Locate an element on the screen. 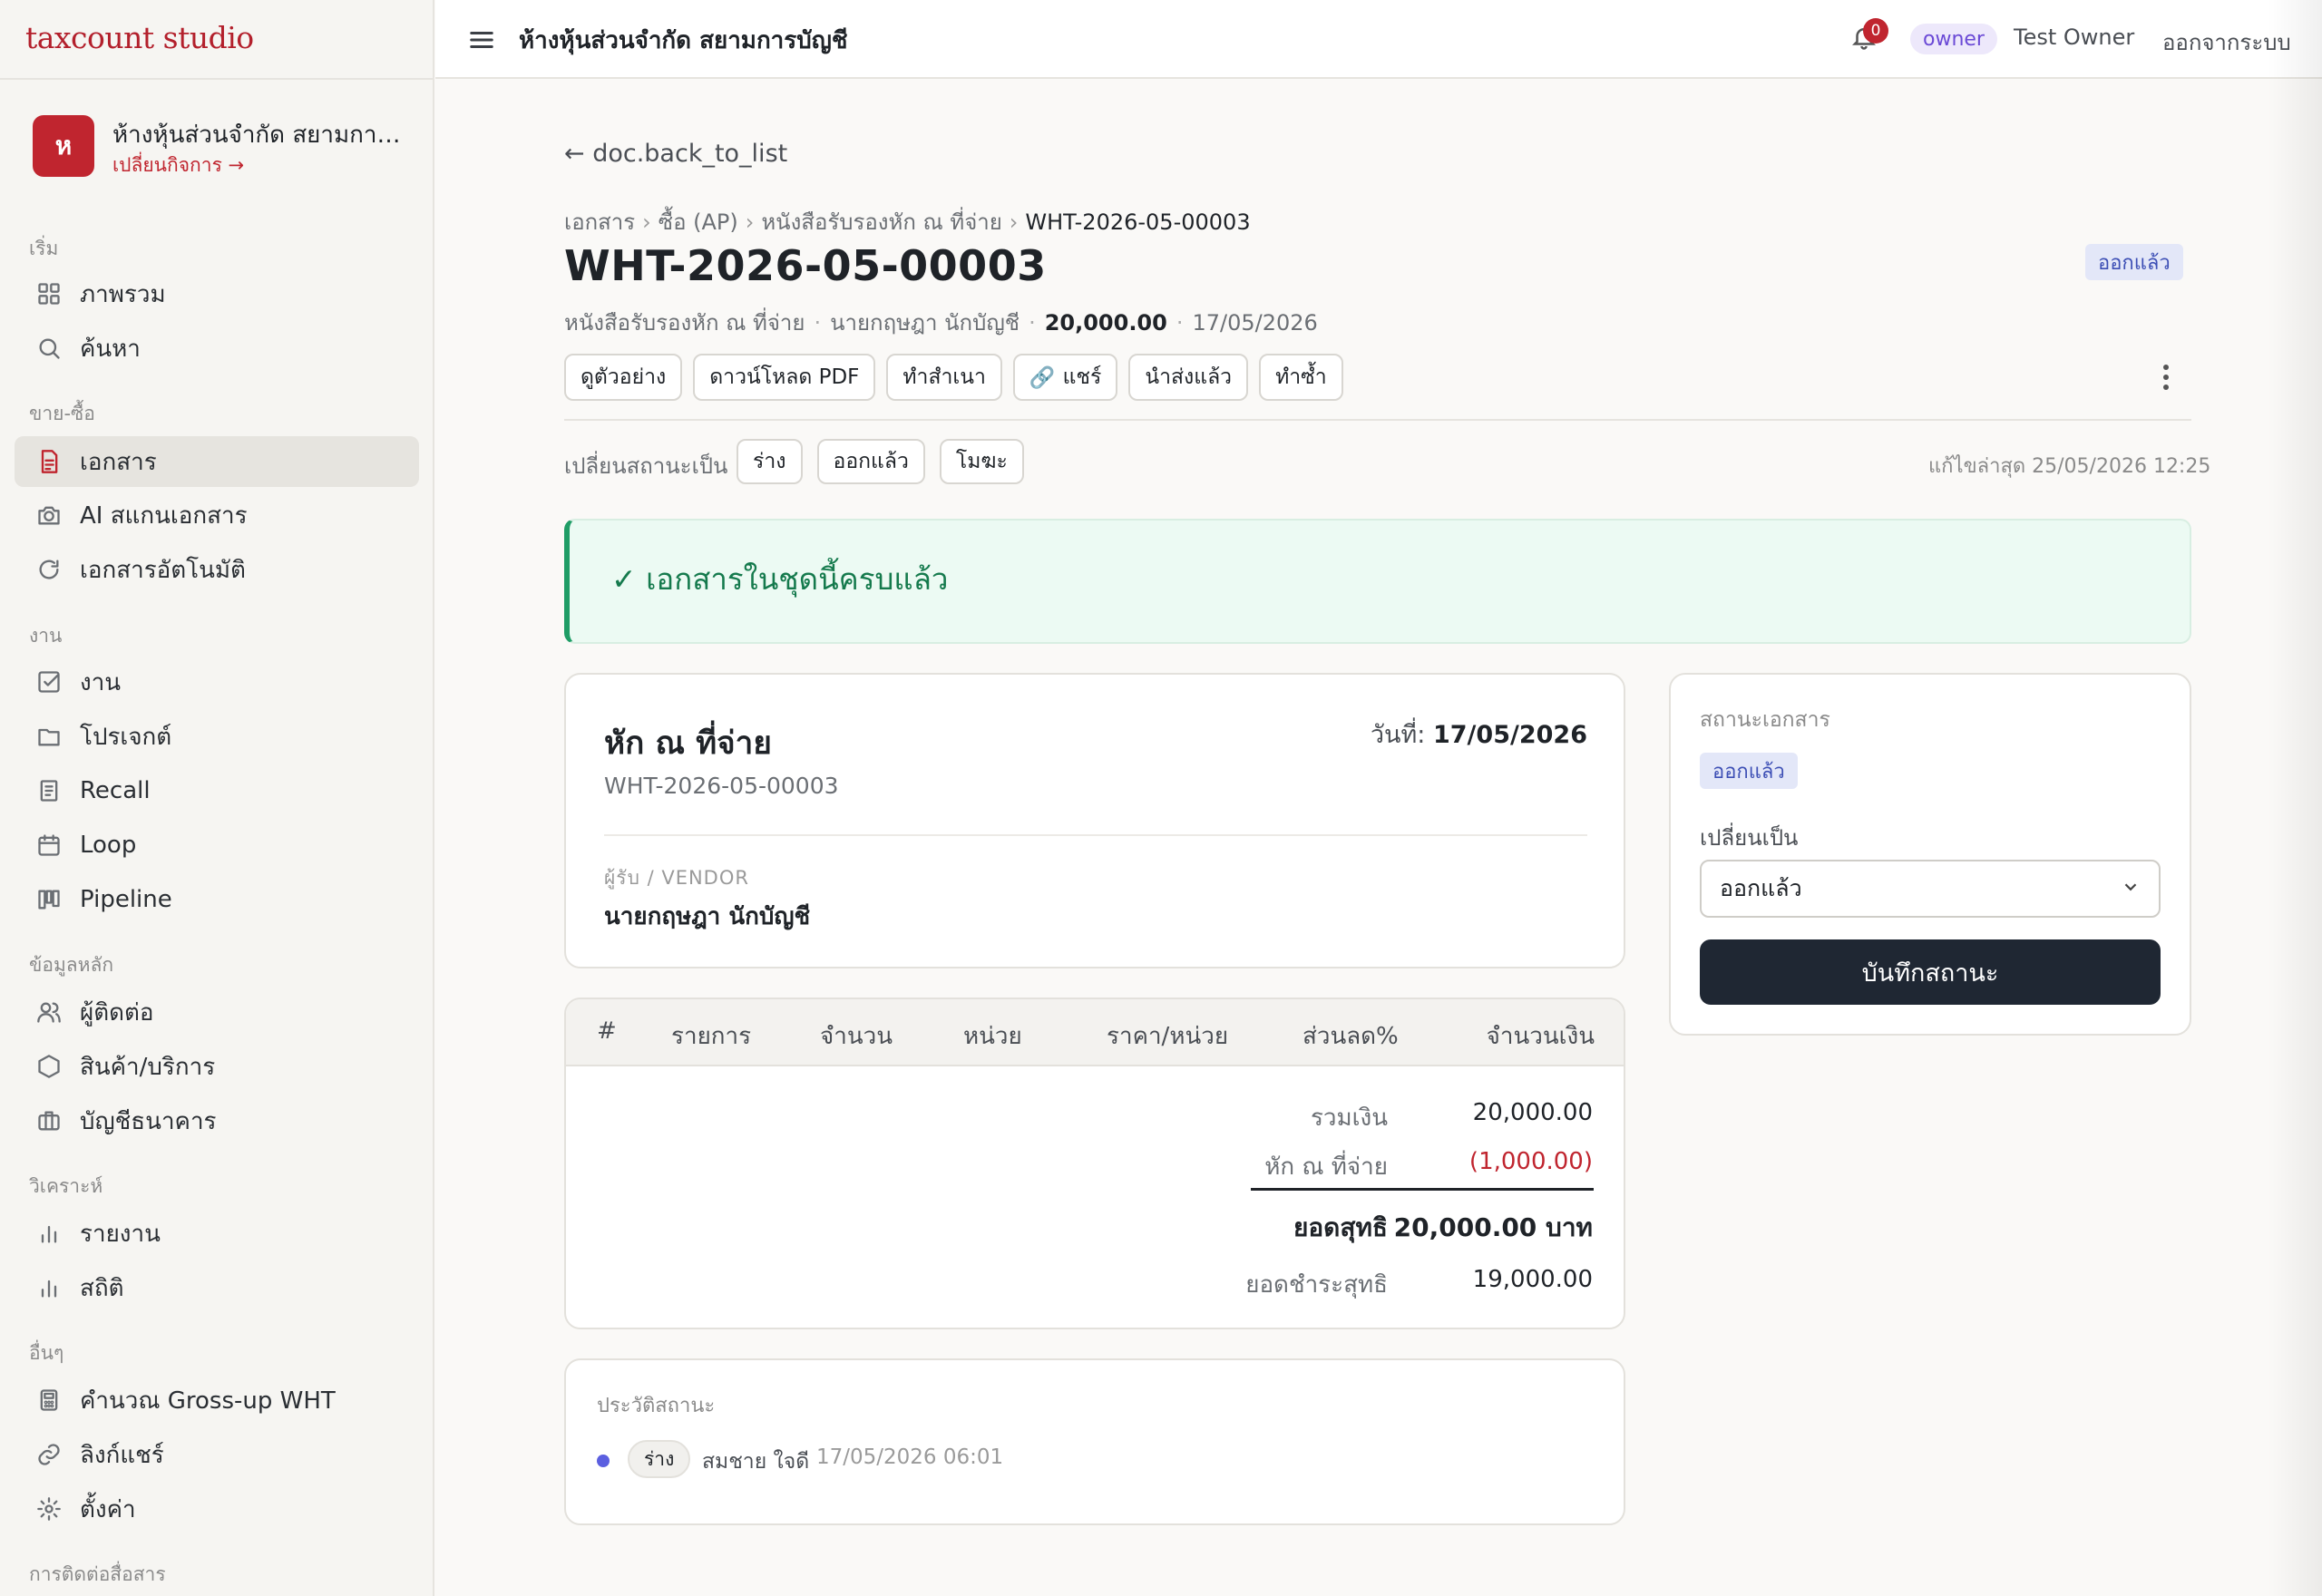 Image resolution: width=2322 pixels, height=1596 pixels. sidebar-item-stats: สถิติ is located at coordinates (217, 1287).